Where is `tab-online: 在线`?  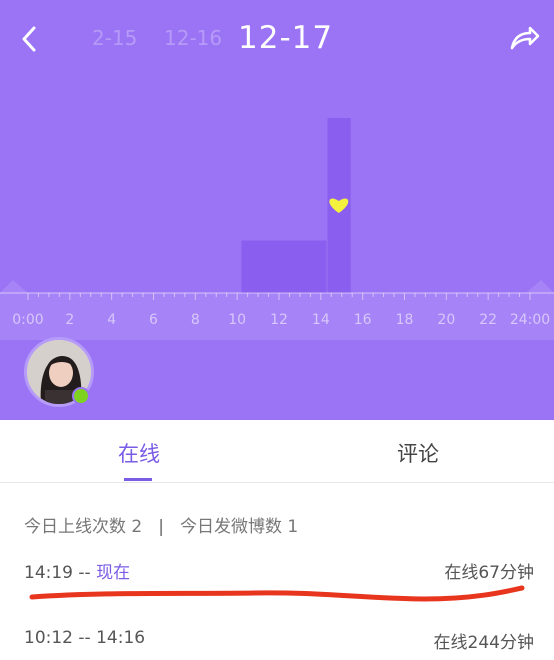 tab-online: 在线 is located at coordinates (139, 453).